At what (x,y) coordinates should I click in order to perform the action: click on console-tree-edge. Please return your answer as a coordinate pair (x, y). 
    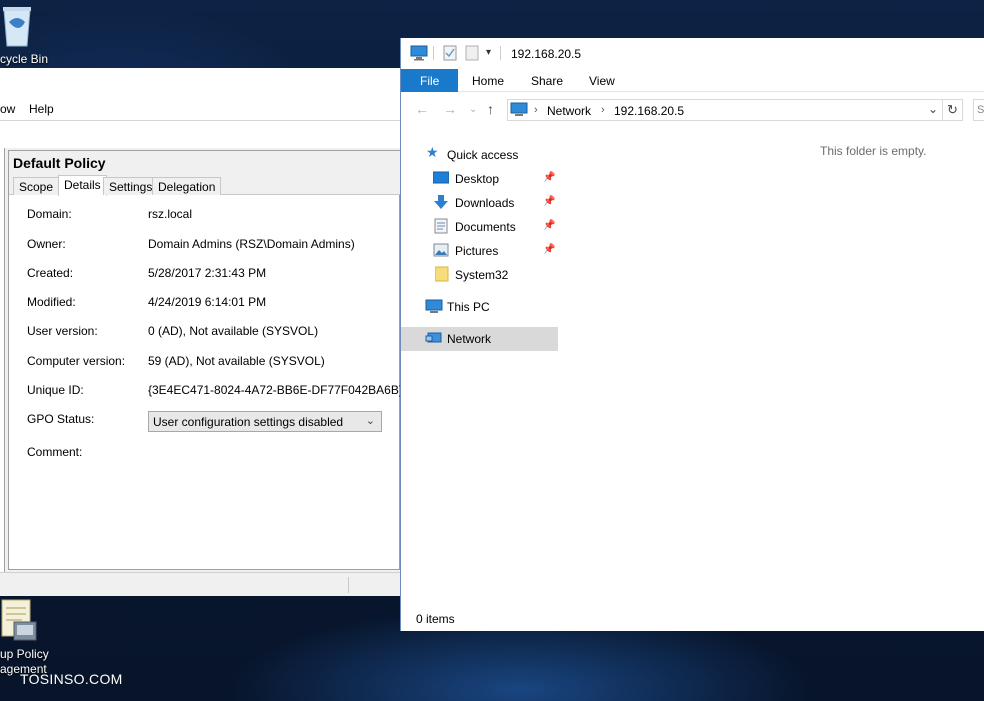
    Looking at the image, I should click on (2, 360).